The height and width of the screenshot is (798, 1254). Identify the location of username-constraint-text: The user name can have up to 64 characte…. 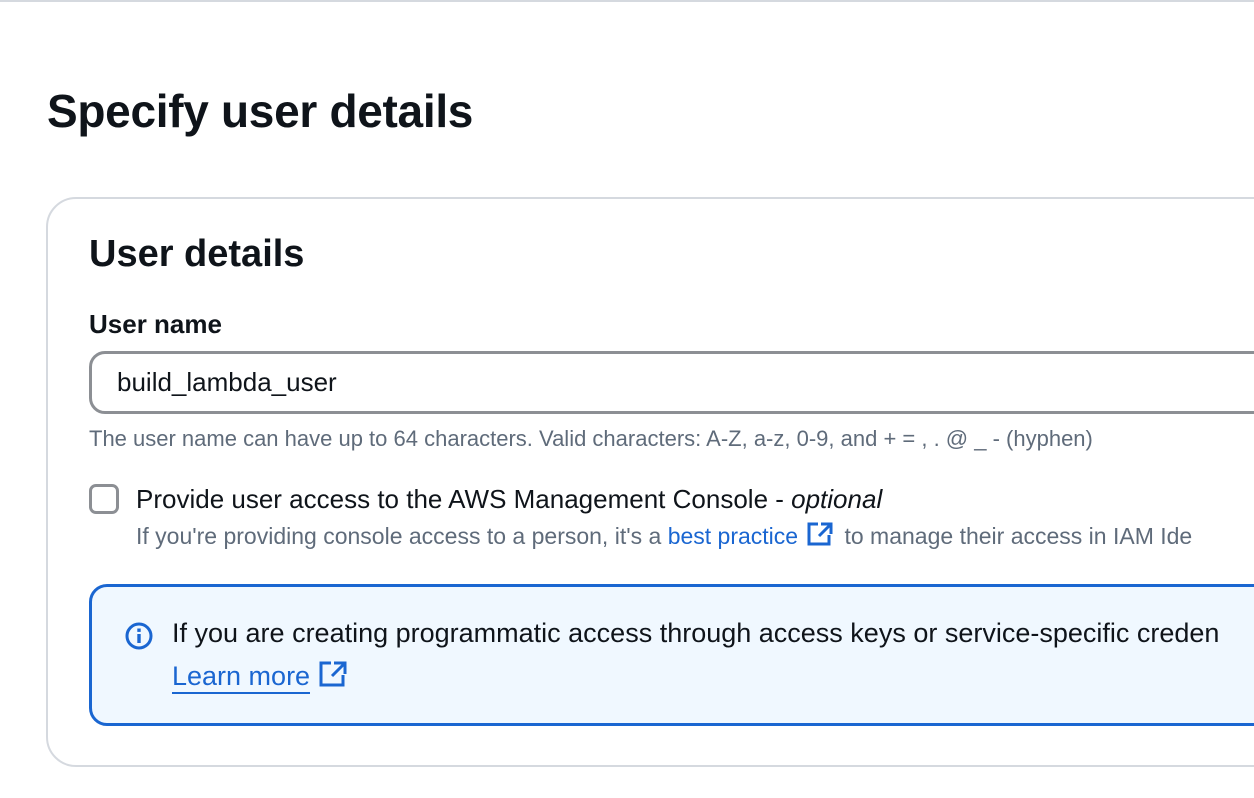
(591, 438).